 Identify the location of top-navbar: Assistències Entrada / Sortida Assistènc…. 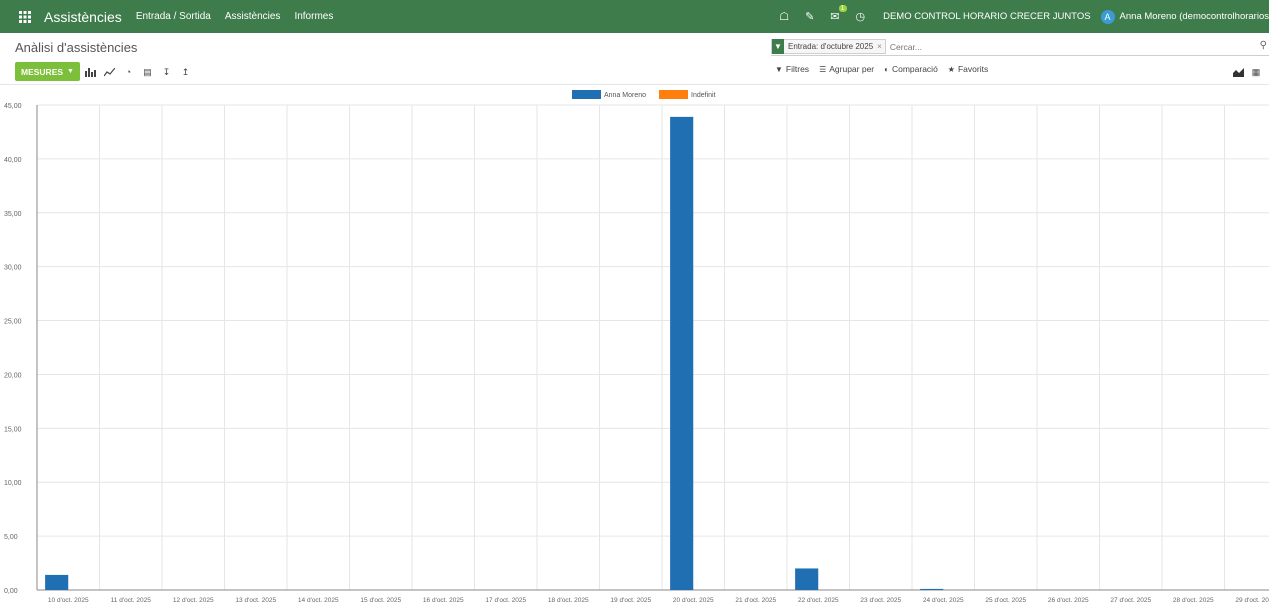
(634, 16).